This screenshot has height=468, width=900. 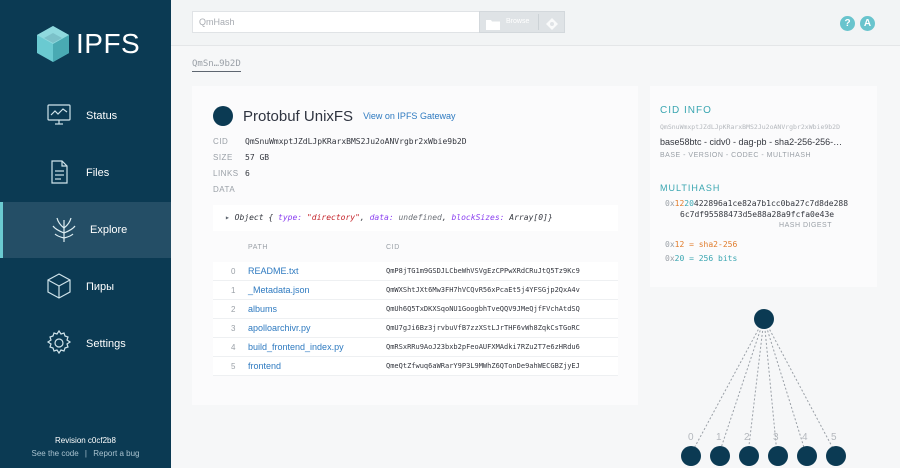 I want to click on graph-label: 5, so click(x=834, y=437).